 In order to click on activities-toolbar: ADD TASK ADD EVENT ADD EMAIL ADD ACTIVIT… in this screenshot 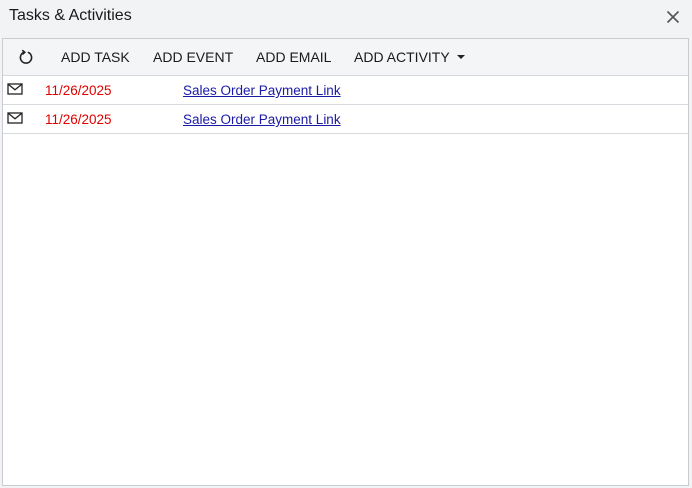, I will do `click(345, 57)`.